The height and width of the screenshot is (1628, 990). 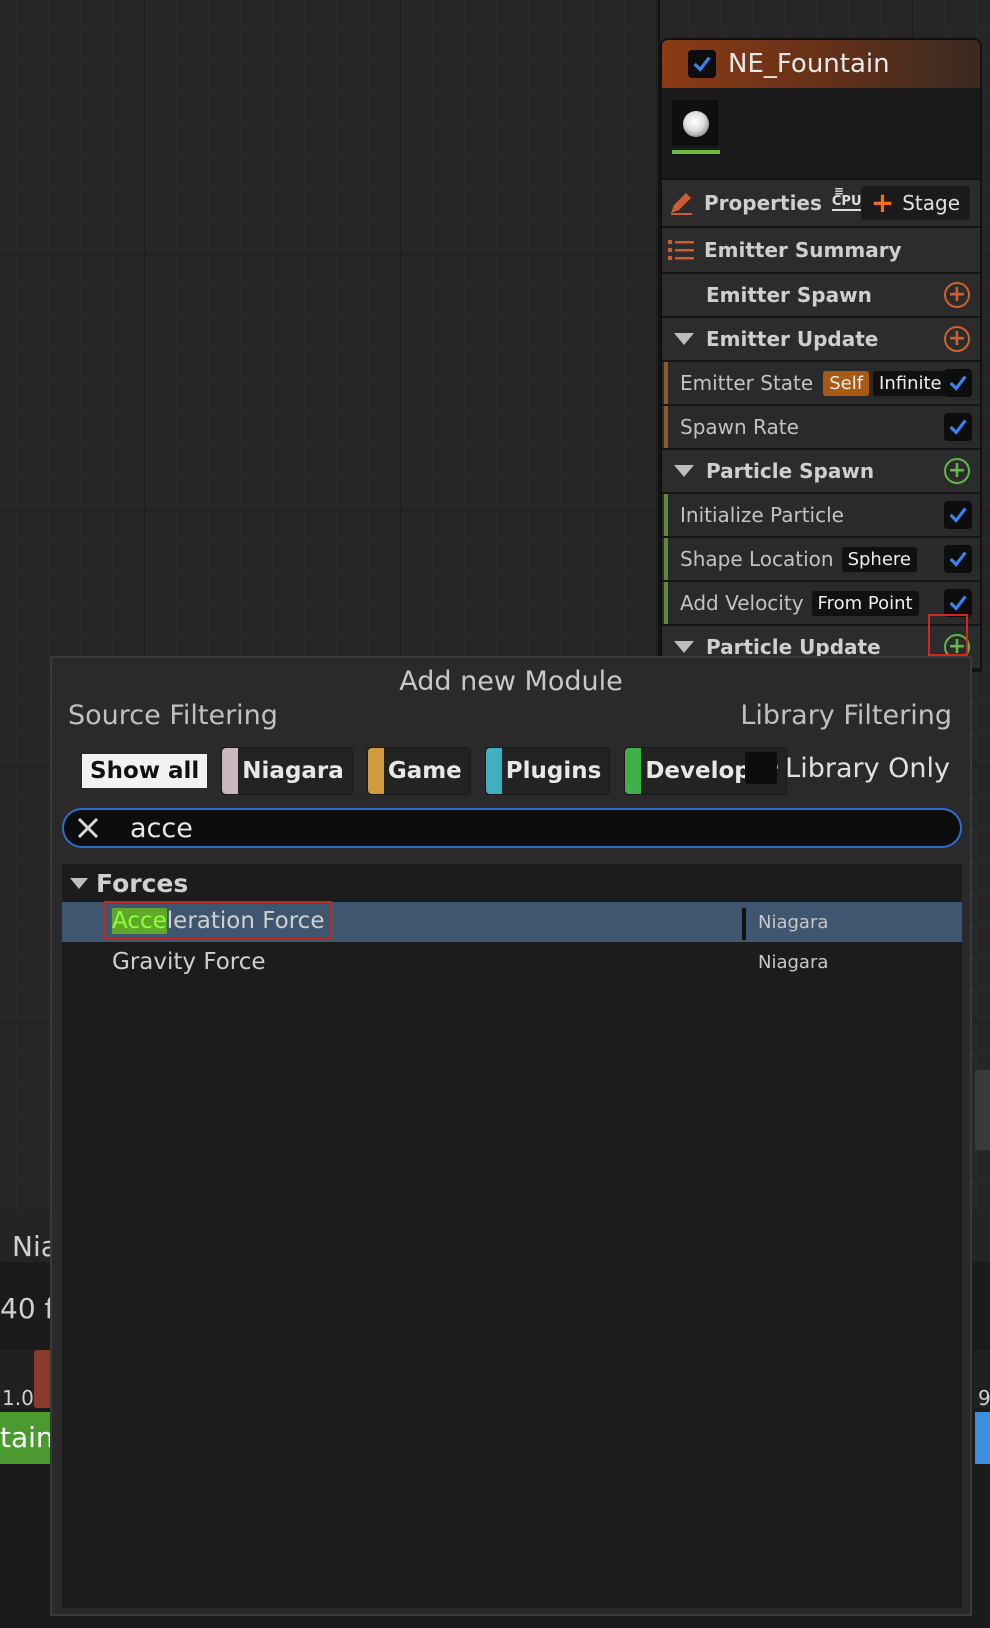 I want to click on library-only-checkbox, so click(x=761, y=768).